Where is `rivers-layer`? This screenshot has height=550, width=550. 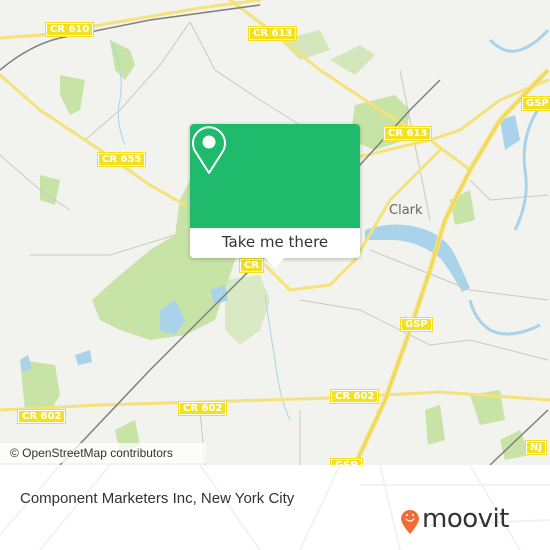 rivers-layer is located at coordinates (509, 182).